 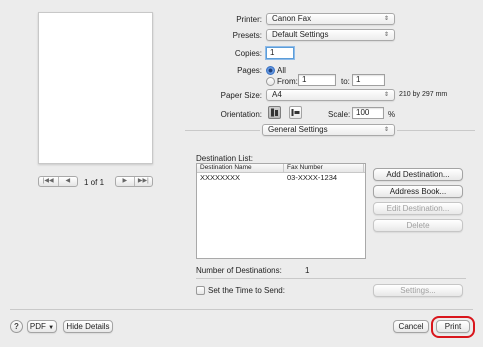 What do you see at coordinates (270, 81) in the screenshot?
I see `pages-from-radio` at bounding box center [270, 81].